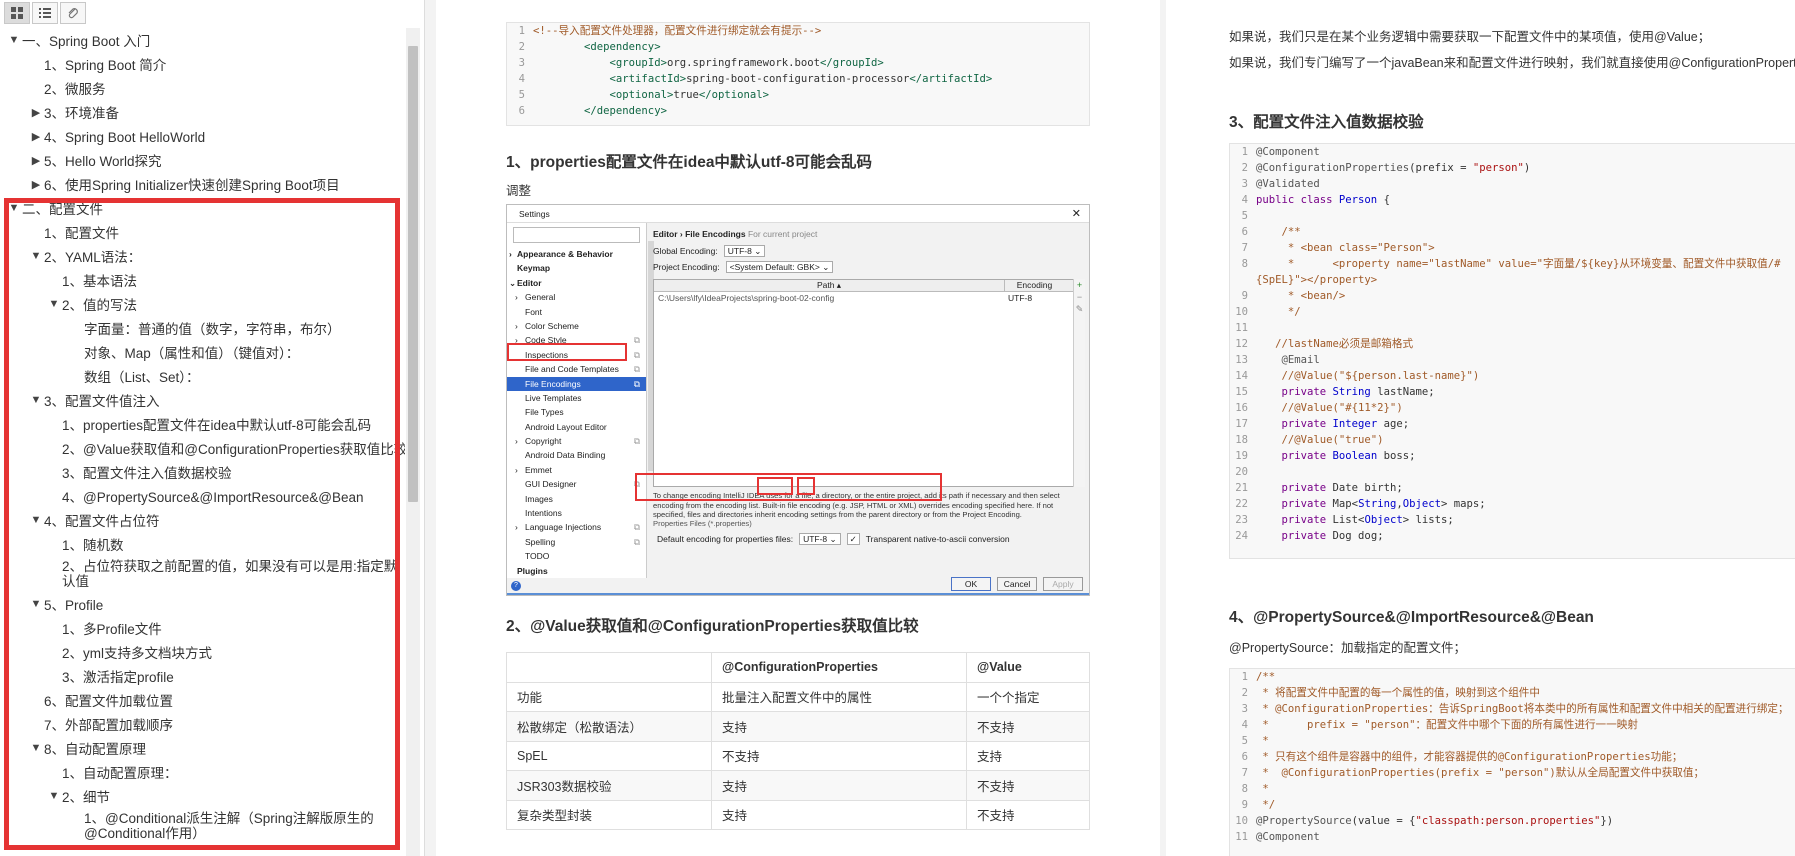 The width and height of the screenshot is (1795, 856). Describe the element at coordinates (202, 724) in the screenshot. I see `outline-item: 7、外部配置加载顺序` at that location.